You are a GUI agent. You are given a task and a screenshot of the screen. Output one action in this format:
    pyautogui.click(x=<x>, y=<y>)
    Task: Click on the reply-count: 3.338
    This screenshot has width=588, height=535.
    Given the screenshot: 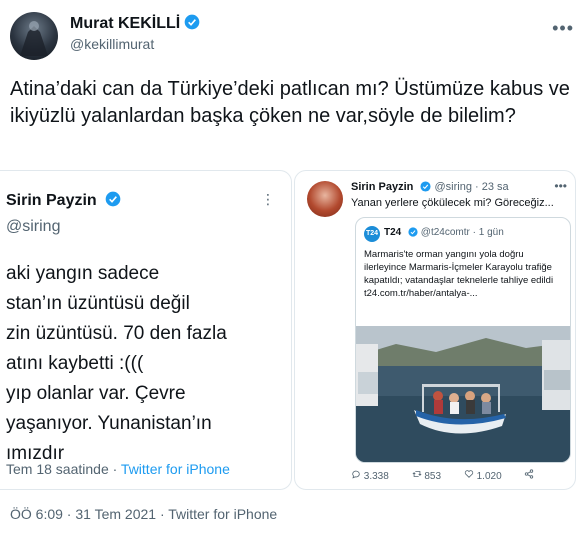 What is the action you would take?
    pyautogui.click(x=375, y=475)
    